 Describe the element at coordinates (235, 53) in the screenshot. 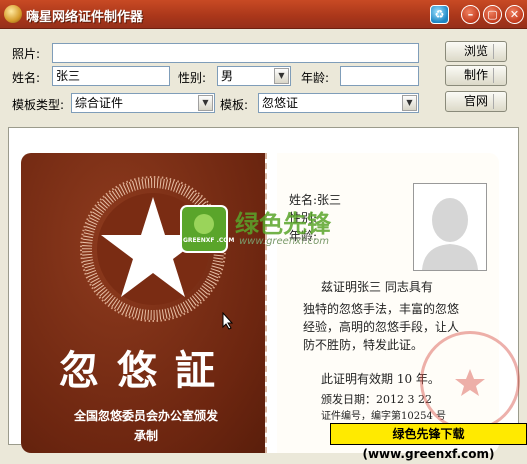

I see `photo-path-input` at that location.